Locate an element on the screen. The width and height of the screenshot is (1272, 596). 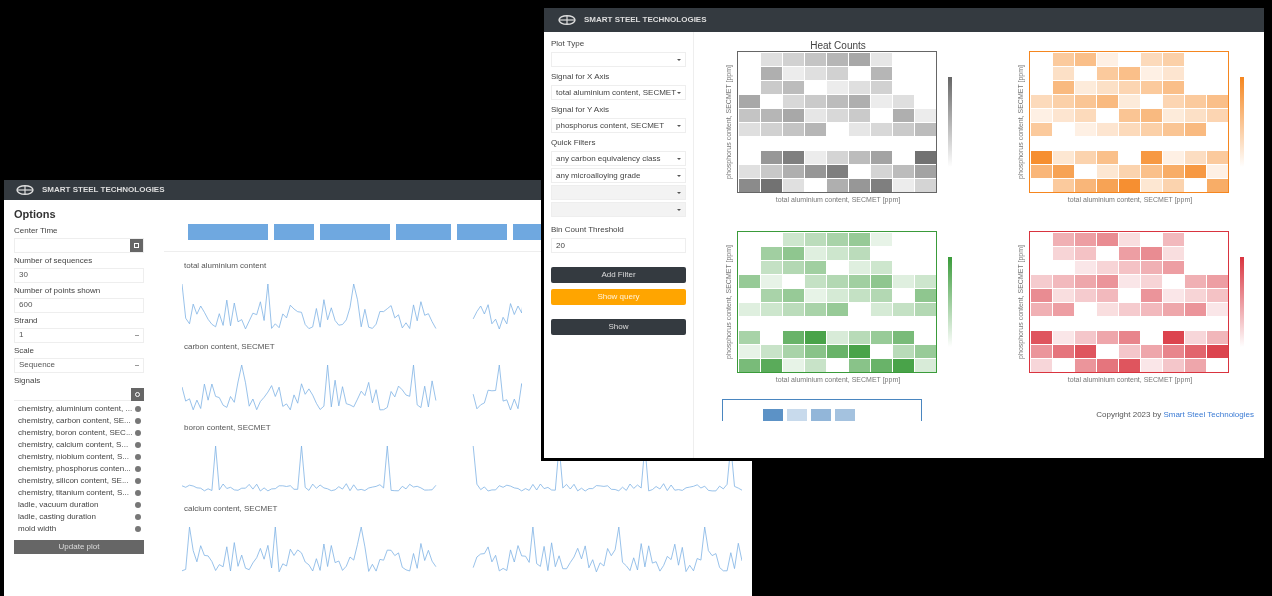
input-field: 1 is located at coordinates (79, 335).